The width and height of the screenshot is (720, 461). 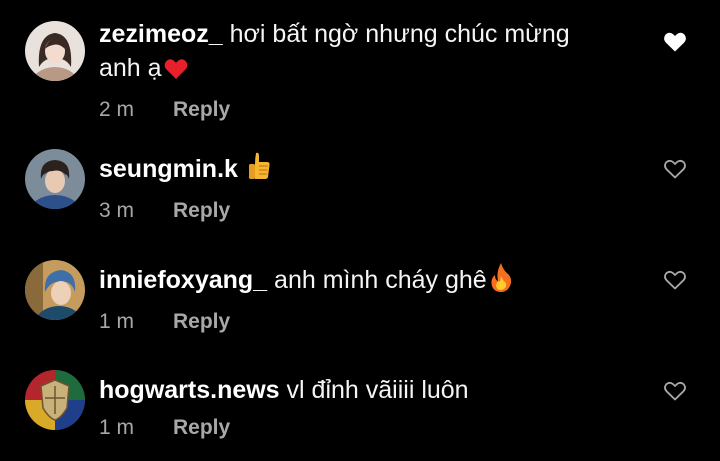 I want to click on comment-username: seungmin.k, so click(x=168, y=169).